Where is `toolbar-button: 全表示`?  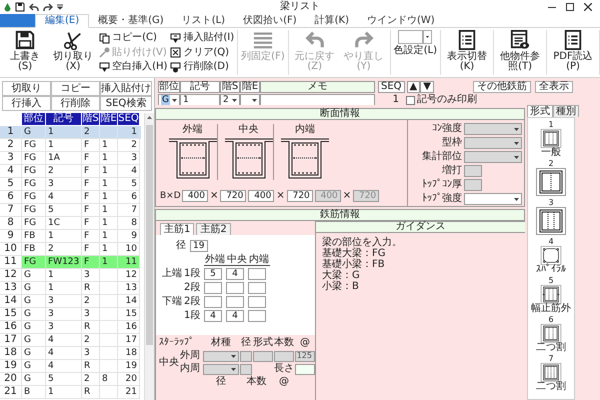
toolbar-button: 全表示 is located at coordinates (554, 87).